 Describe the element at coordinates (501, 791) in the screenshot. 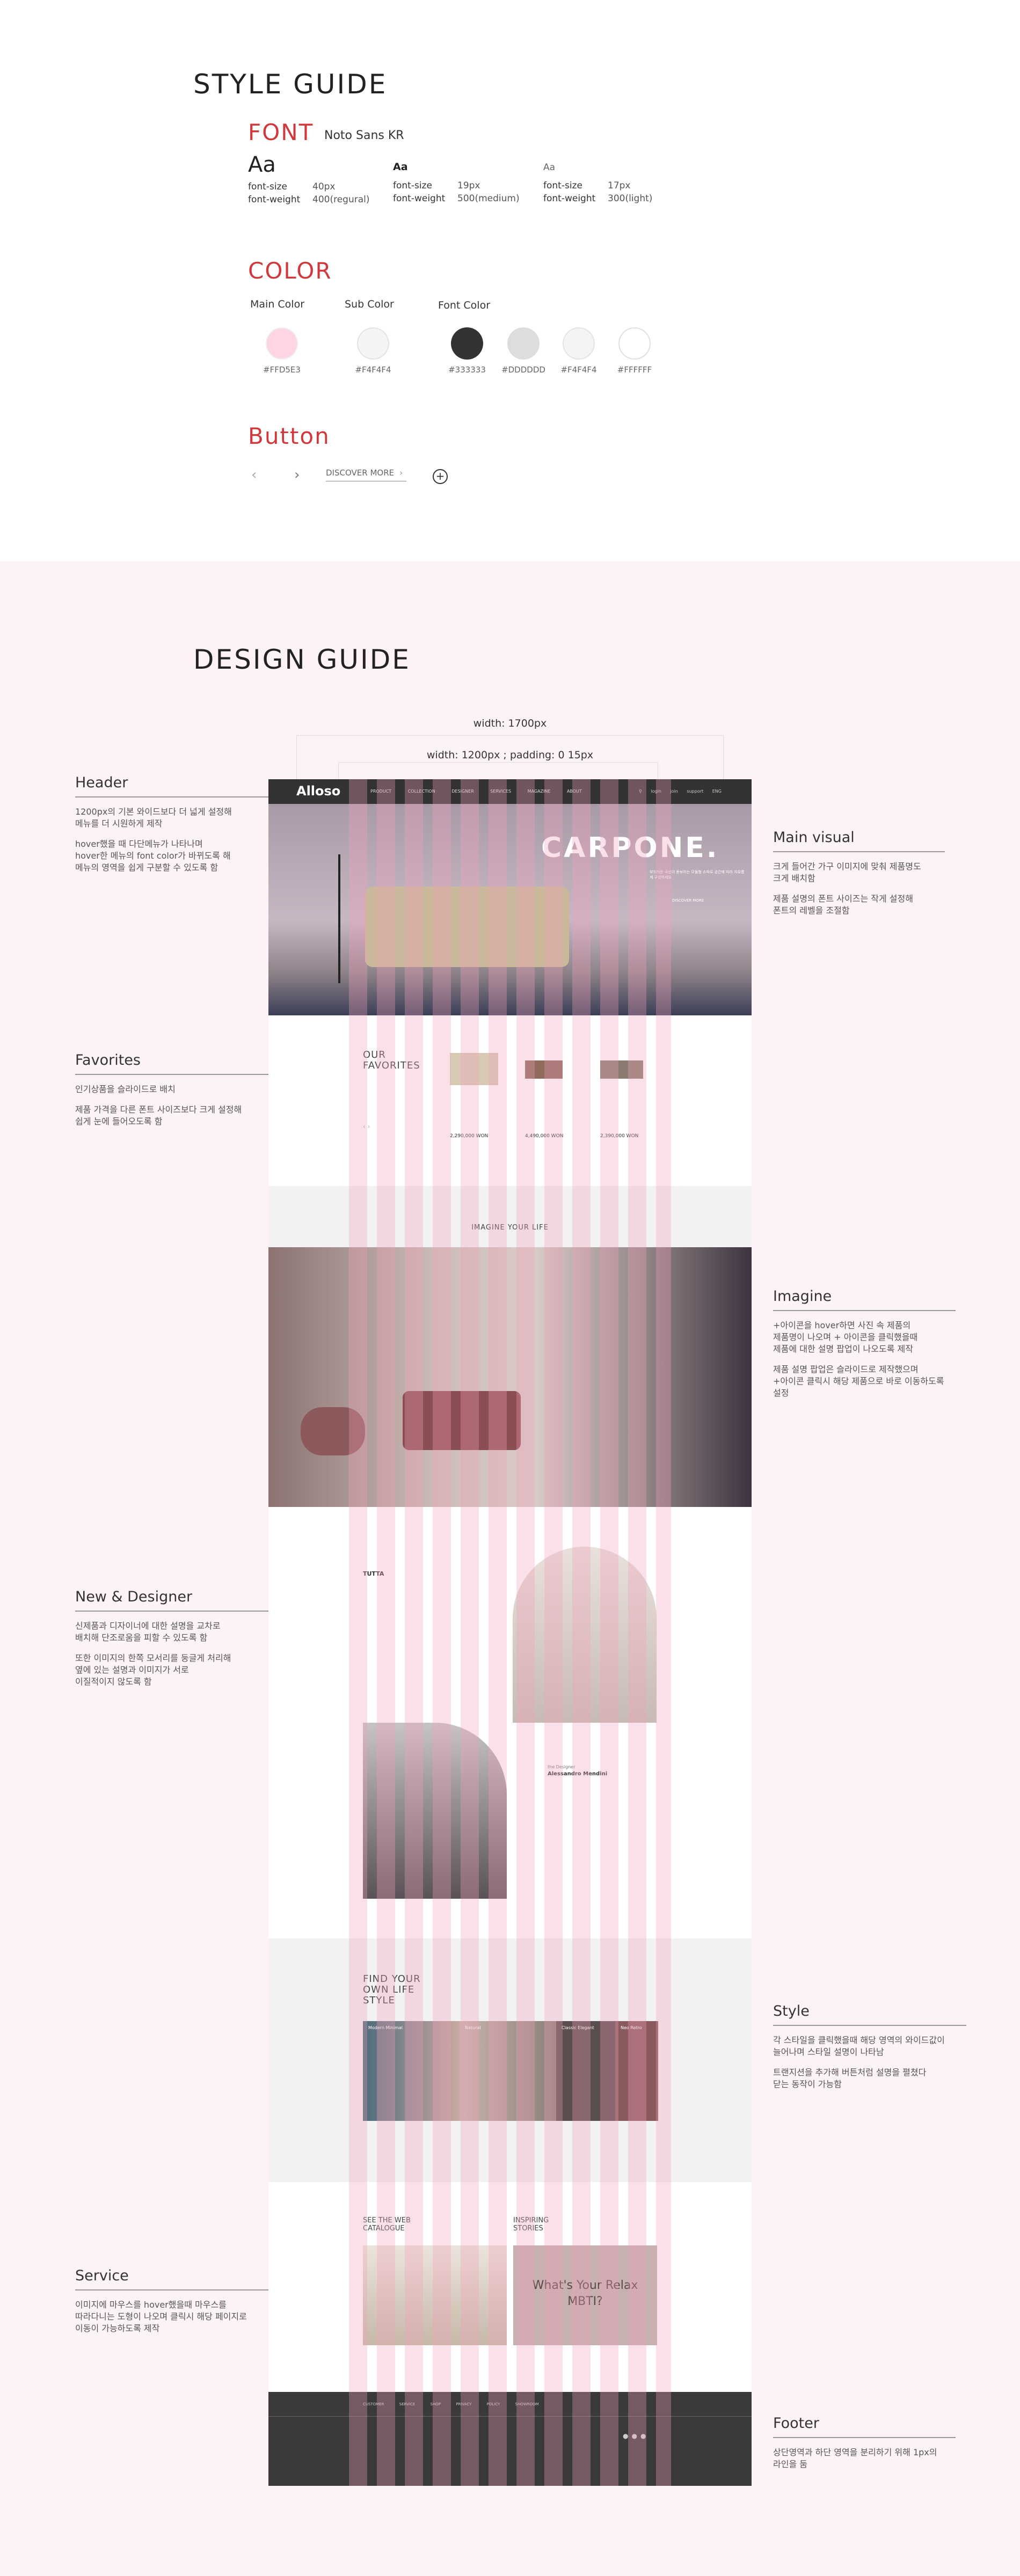

I see `nav-item: SERVICES` at that location.